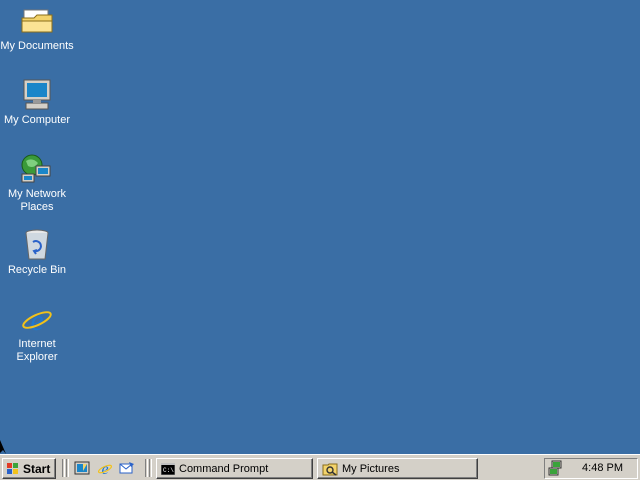  I want to click on desktop-icon-my-computer: My Computer, so click(37, 102).